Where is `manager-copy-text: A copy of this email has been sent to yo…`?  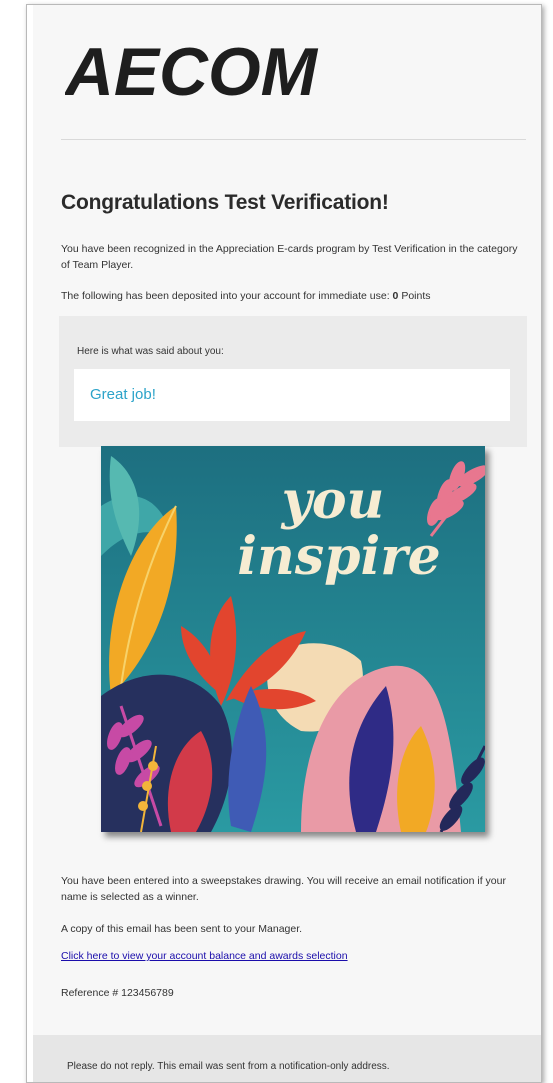 manager-copy-text: A copy of this email has been sent to yo… is located at coordinates (182, 929).